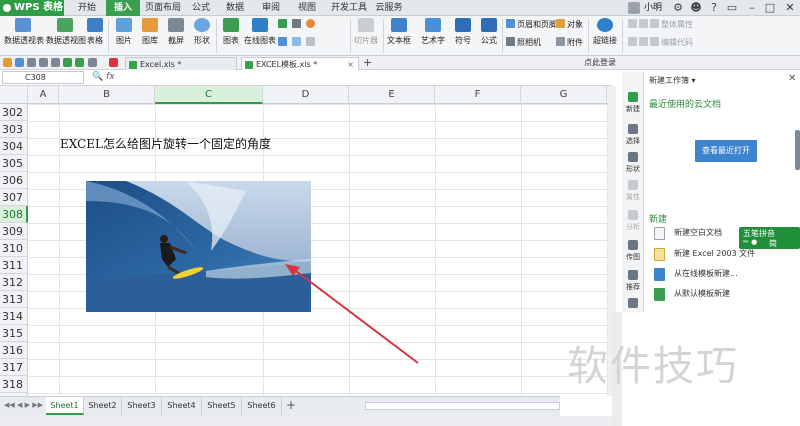  Describe the element at coordinates (633, 251) in the screenshot. I see `side-nav-upload-image: 传图` at that location.